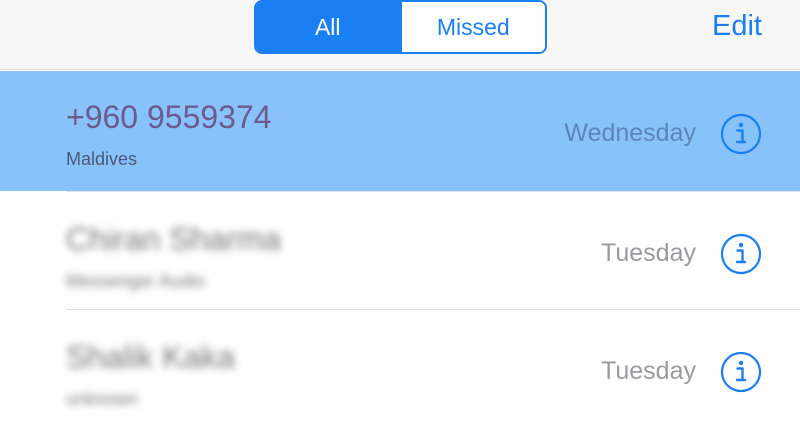 This screenshot has height=424, width=800. I want to click on call-row-name: Shalik Kaka, so click(150, 357).